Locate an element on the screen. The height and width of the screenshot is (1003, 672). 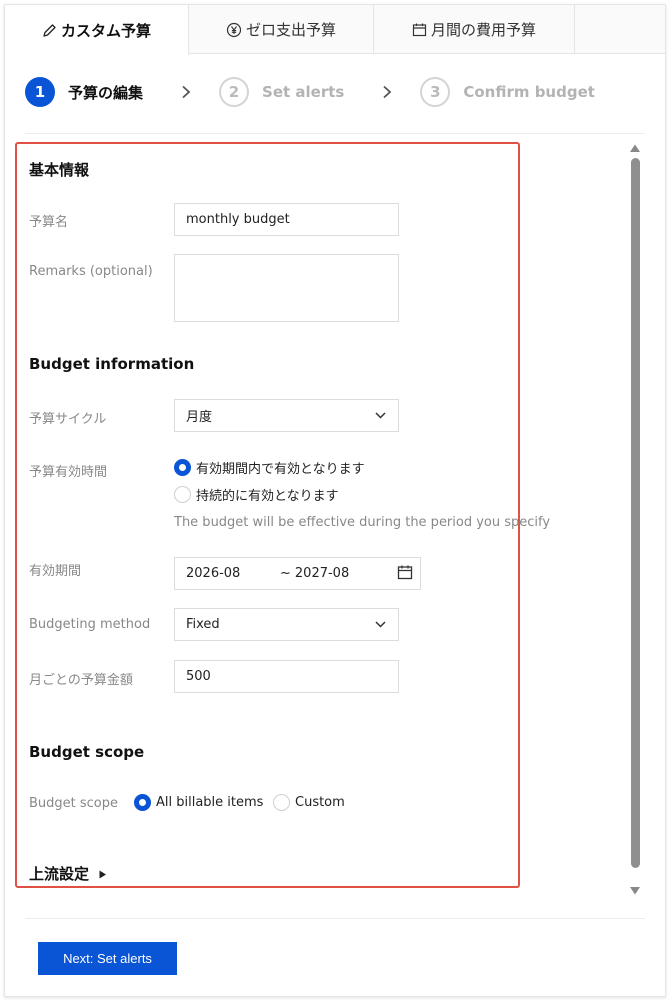
tab-zero-spend-budget: ゼロ支出予算 is located at coordinates (281, 29).